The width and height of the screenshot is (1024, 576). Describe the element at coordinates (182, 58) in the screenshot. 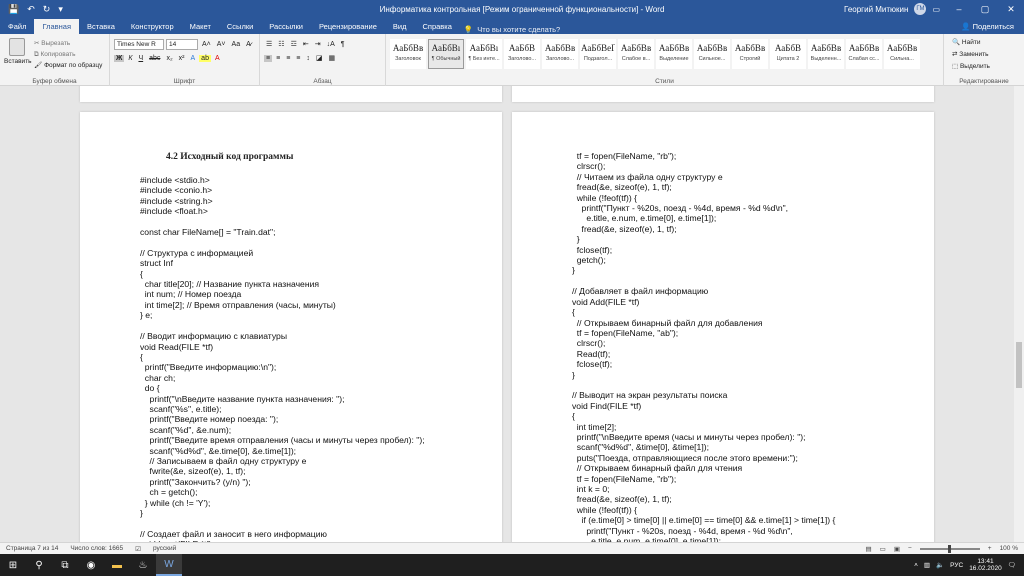

I see `superscript-icon: x²` at that location.